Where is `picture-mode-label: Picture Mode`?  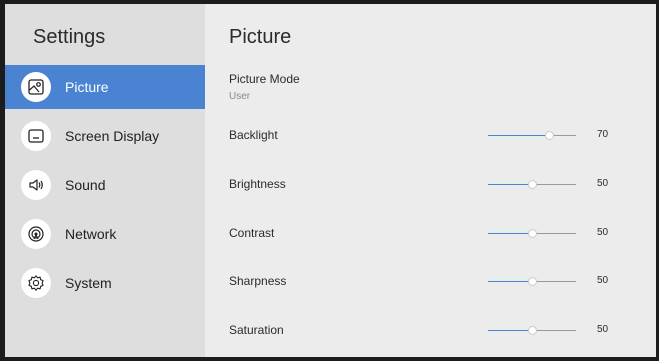 picture-mode-label: Picture Mode is located at coordinates (264, 79).